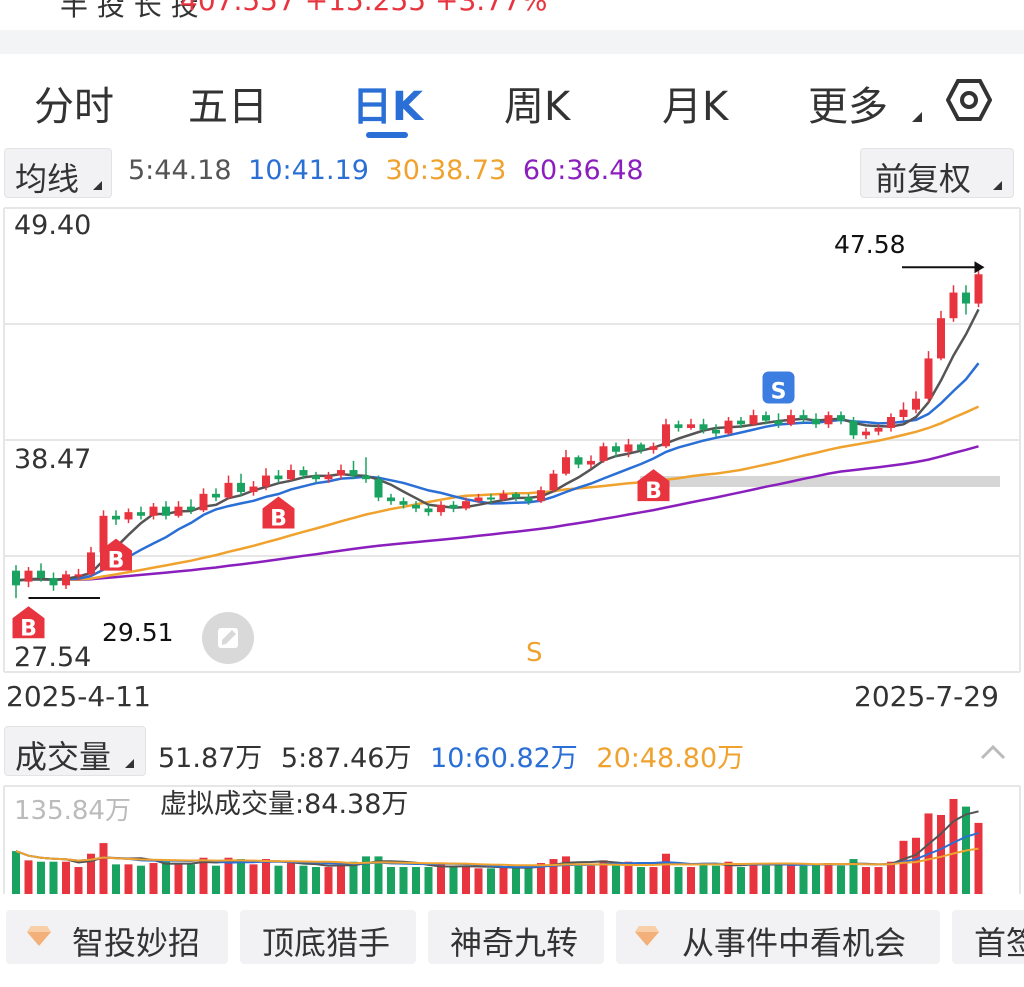  What do you see at coordinates (993, 752) in the screenshot?
I see `collapse-chevron-icon` at bounding box center [993, 752].